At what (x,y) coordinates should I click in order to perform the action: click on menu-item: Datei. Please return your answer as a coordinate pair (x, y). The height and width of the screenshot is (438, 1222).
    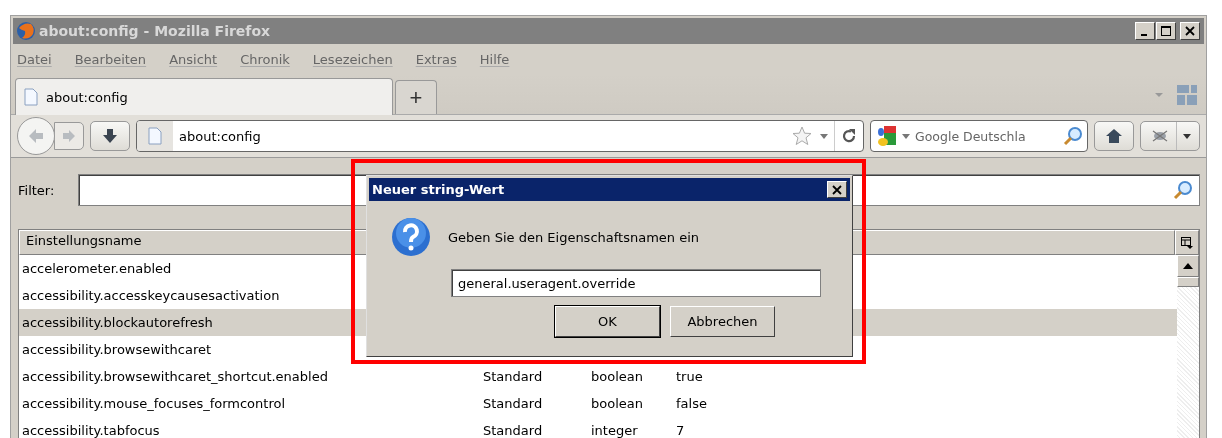
    Looking at the image, I should click on (34, 59).